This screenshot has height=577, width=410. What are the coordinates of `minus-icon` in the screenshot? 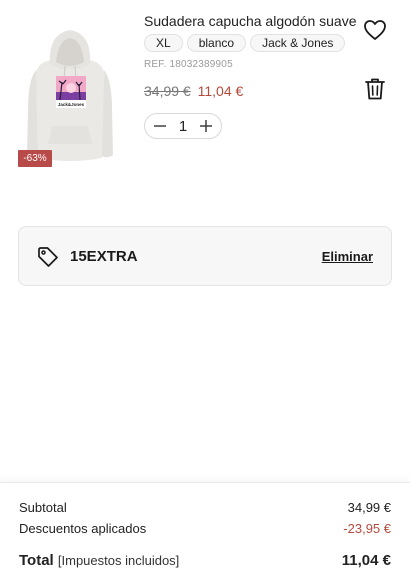 It's located at (160, 126).